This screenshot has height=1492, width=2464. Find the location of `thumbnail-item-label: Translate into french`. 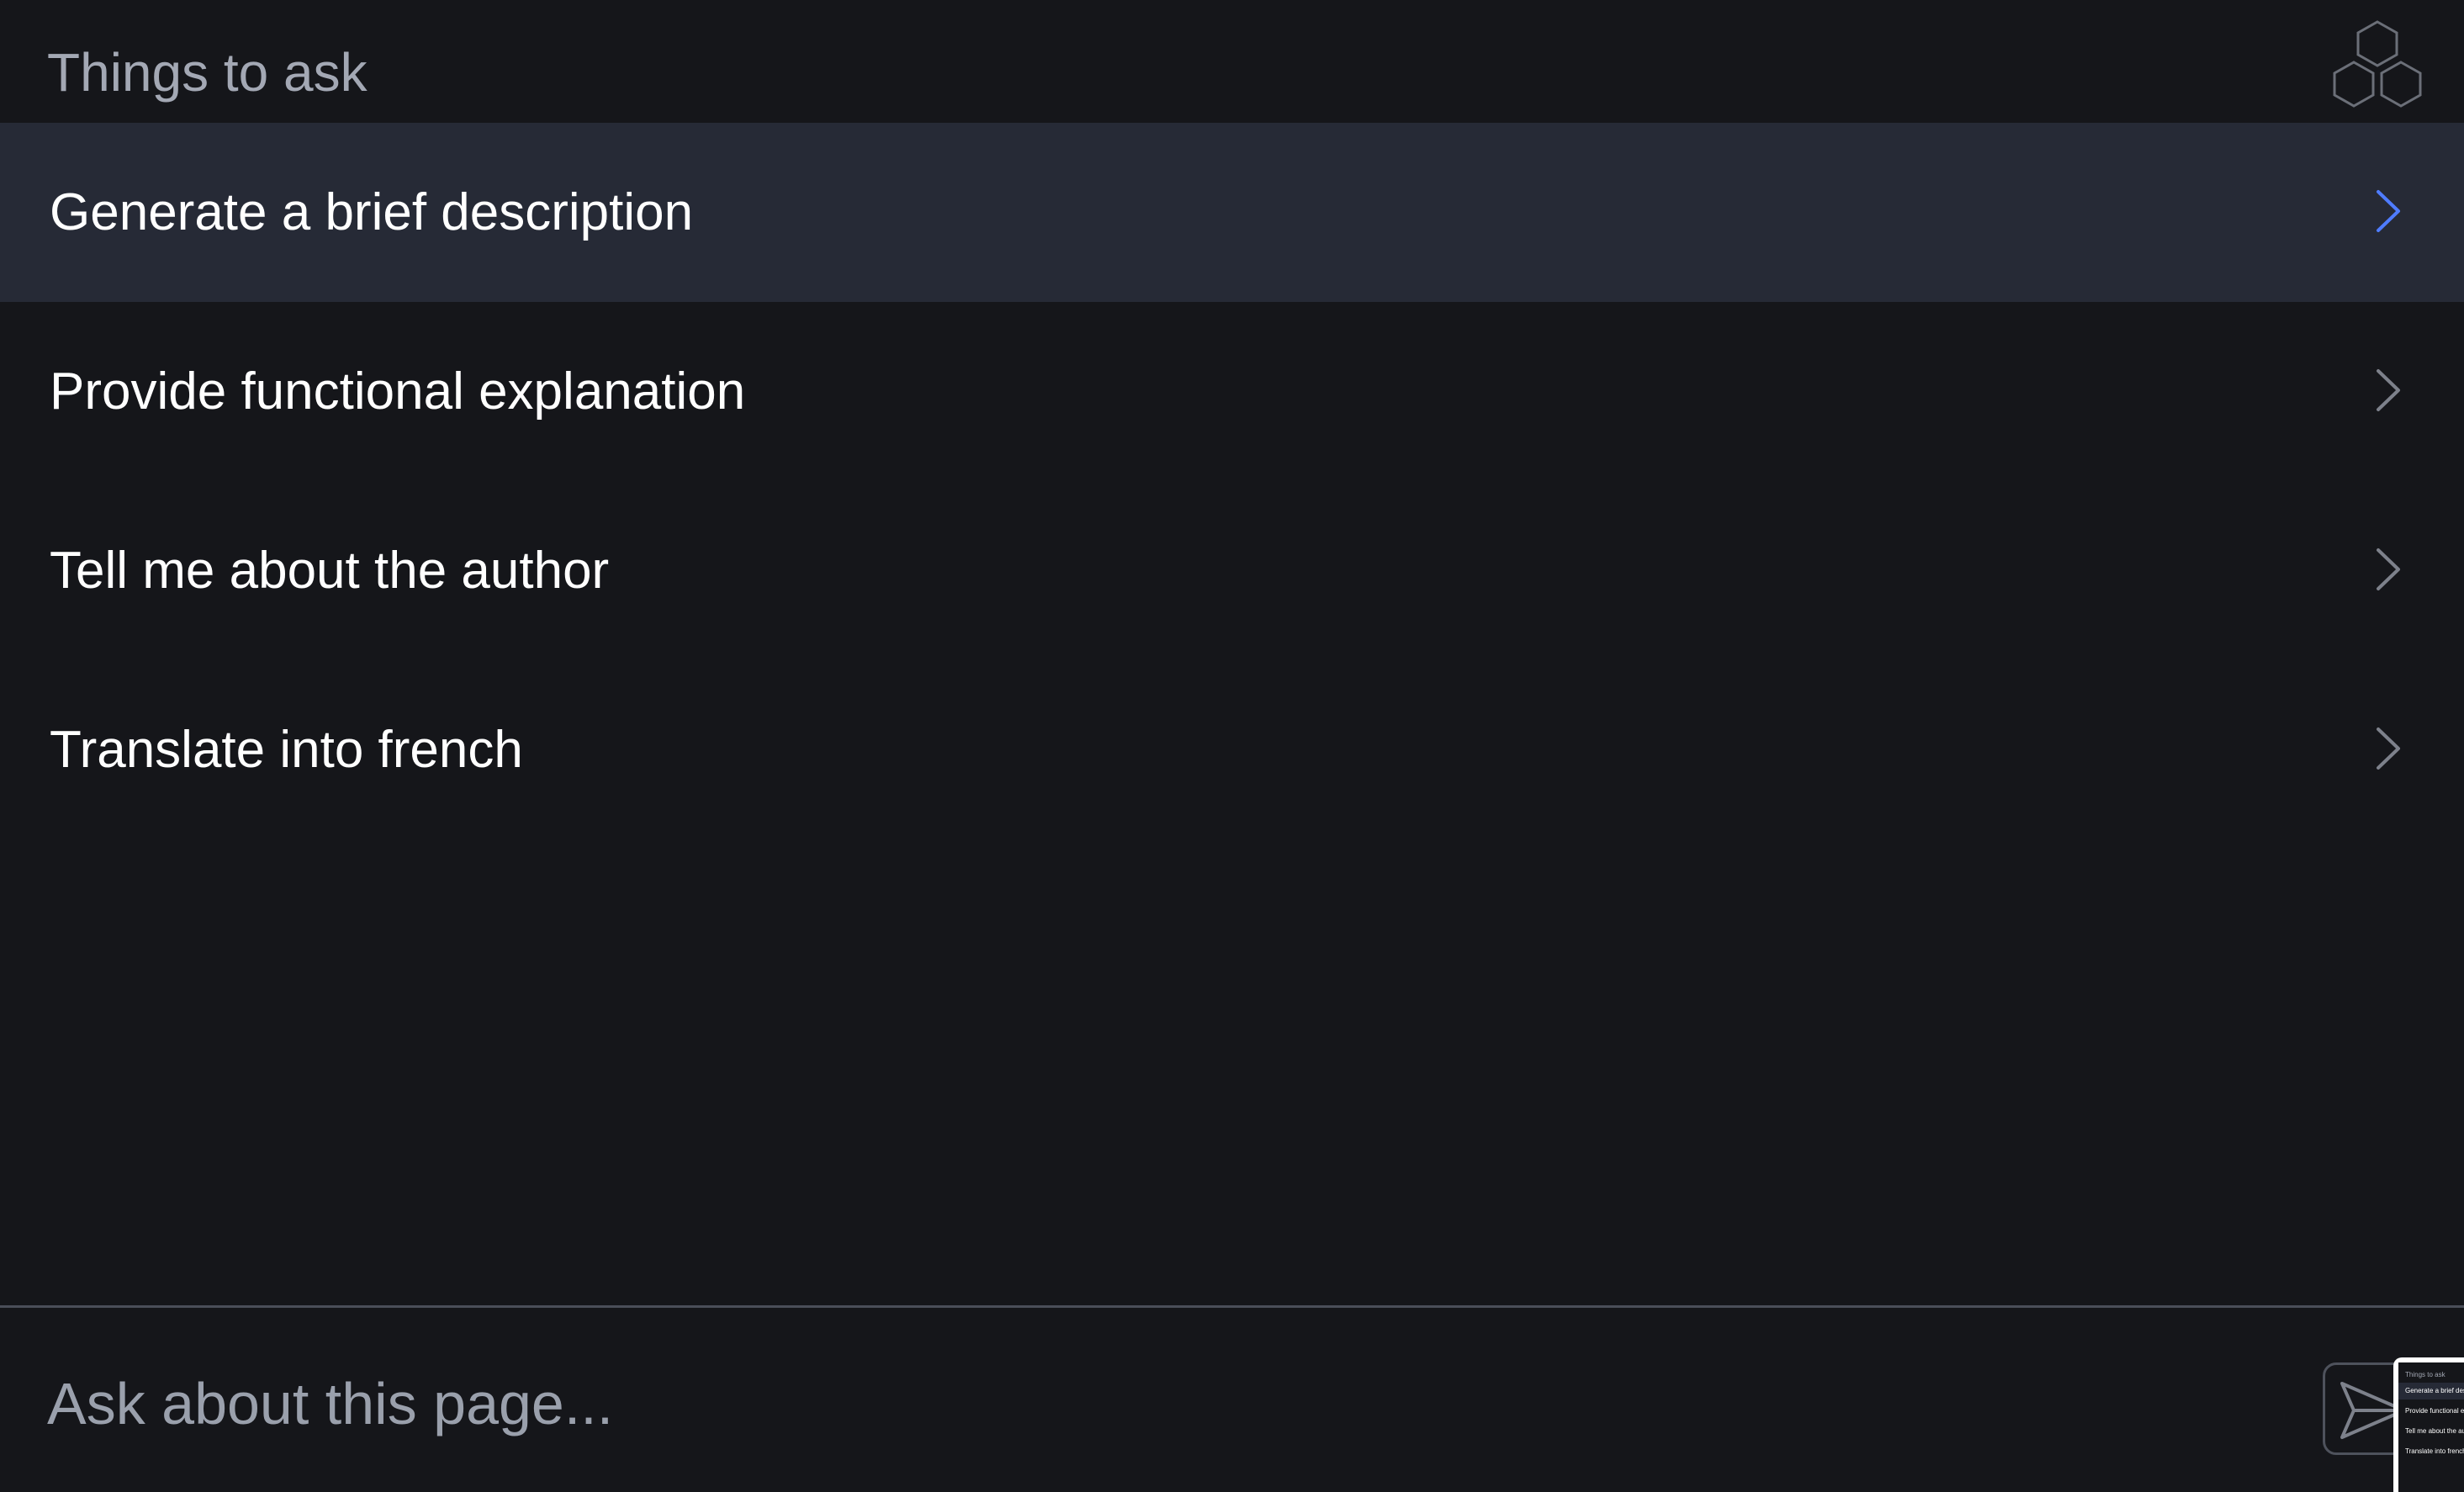

thumbnail-item-label: Translate into french is located at coordinates (2434, 1451).